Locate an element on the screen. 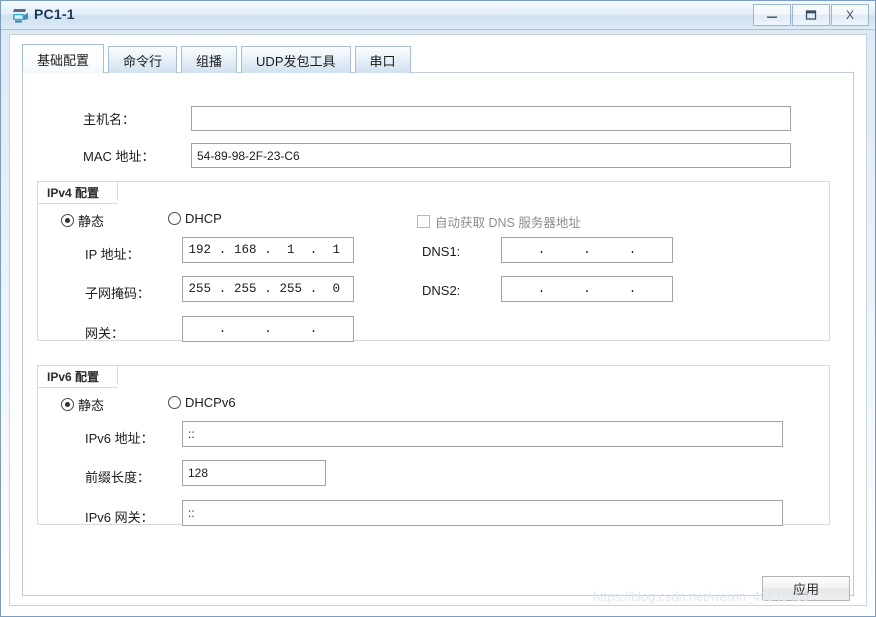 The image size is (876, 617). tab-label: 组播 is located at coordinates (209, 61).